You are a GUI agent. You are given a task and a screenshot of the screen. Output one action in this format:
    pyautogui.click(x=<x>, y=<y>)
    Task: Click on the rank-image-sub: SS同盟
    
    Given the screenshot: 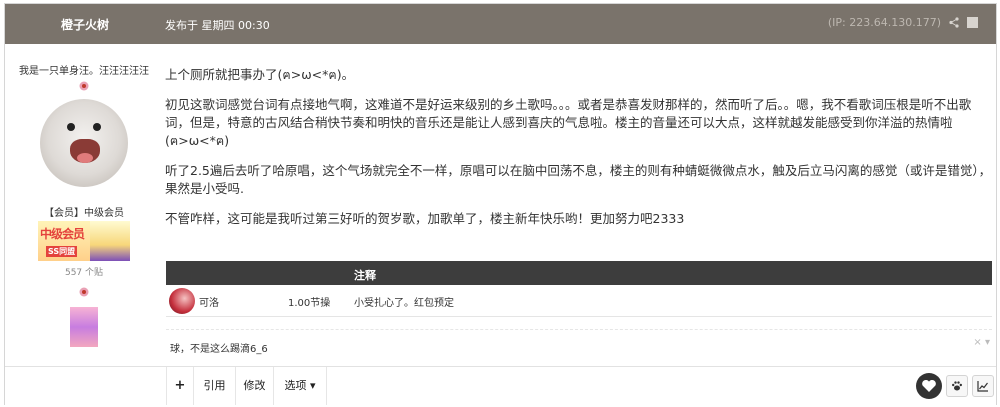 What is the action you would take?
    pyautogui.click(x=62, y=251)
    